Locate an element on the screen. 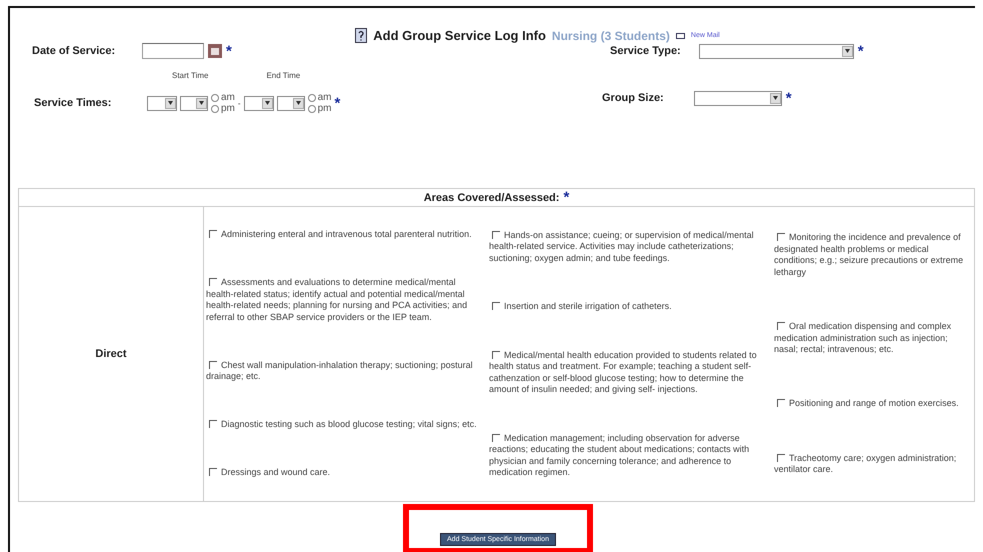  field-label: Group Size: is located at coordinates (633, 98).